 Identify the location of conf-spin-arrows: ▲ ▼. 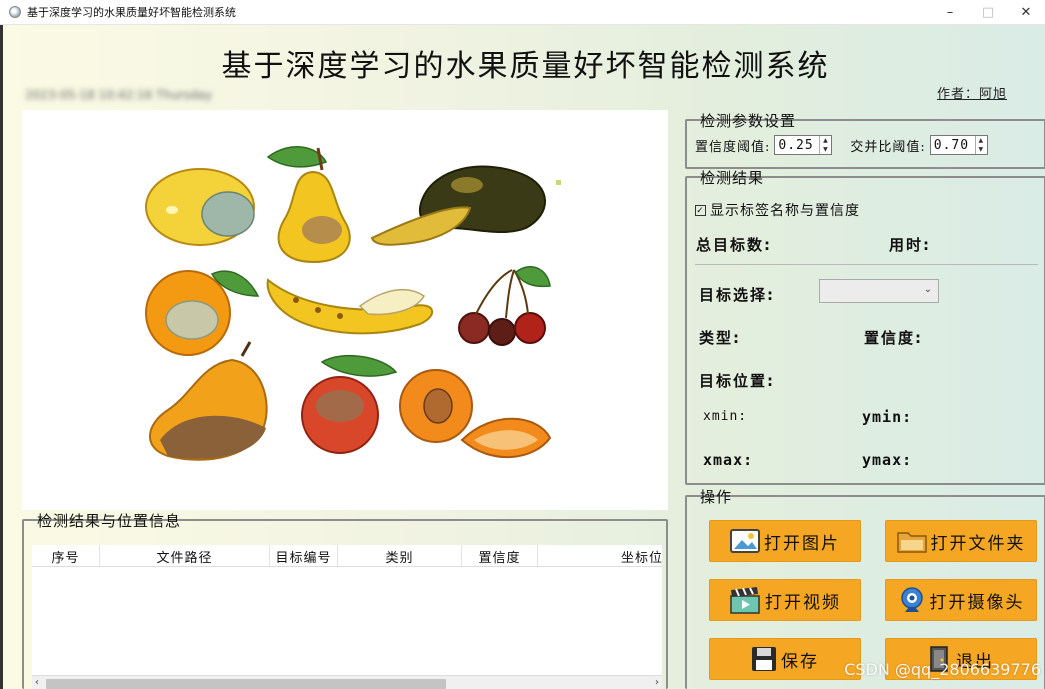
(825, 145).